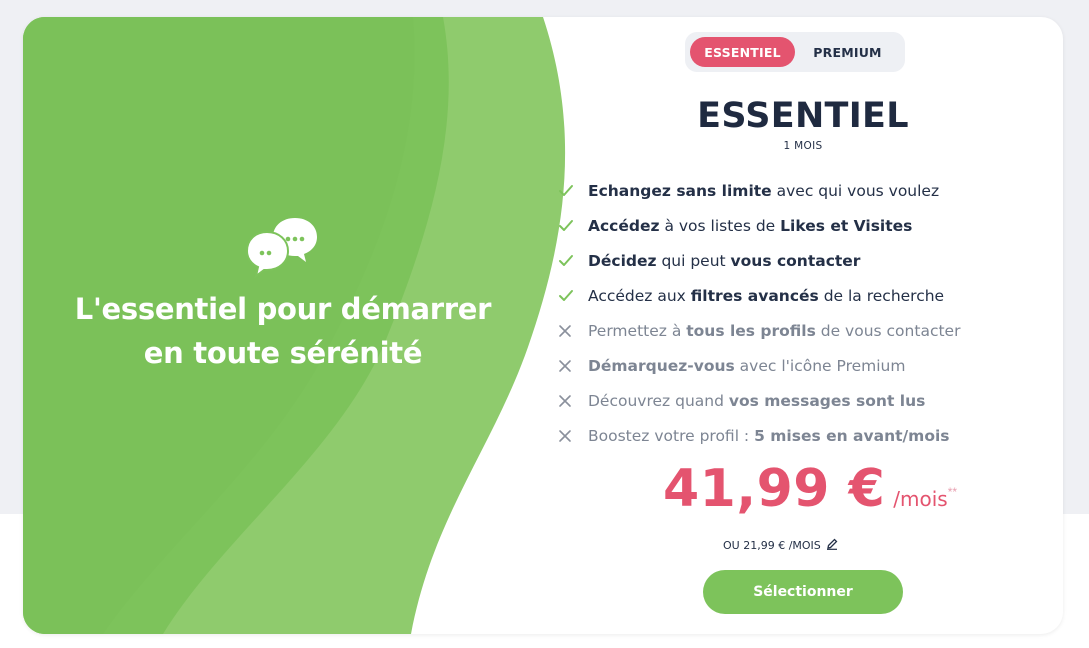  I want to click on price-unit: /mois, so click(920, 499).